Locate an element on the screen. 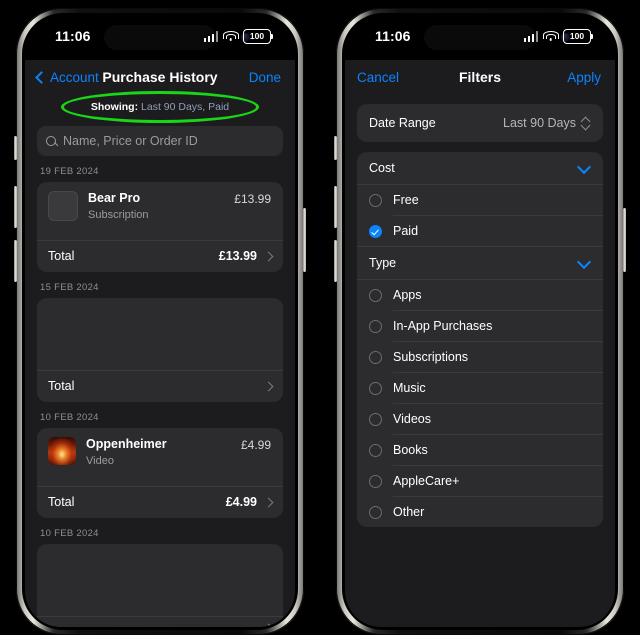 The width and height of the screenshot is (640, 635). purchase-item-row: Bear Pro Subscription £13.99 is located at coordinates (160, 211).